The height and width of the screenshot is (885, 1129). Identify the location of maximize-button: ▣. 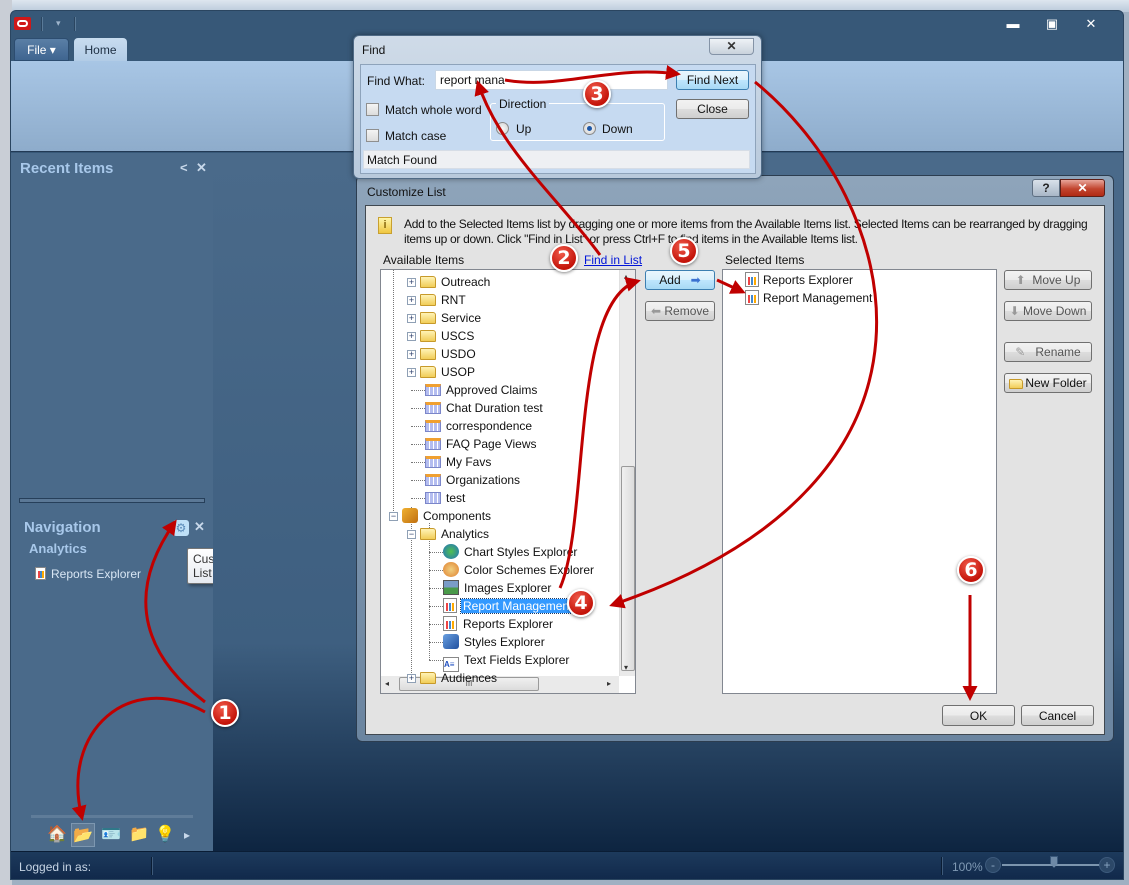
(1052, 24).